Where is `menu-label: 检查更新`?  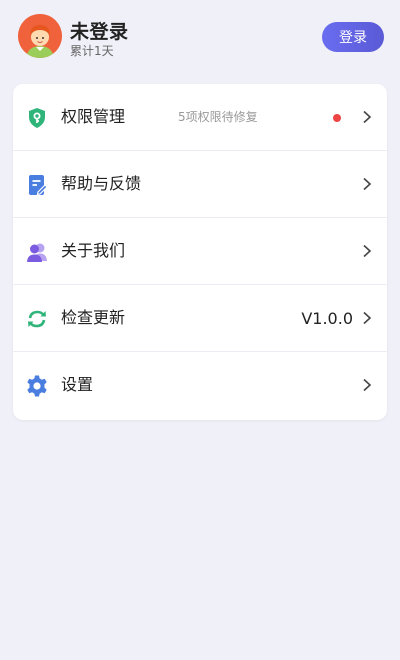 menu-label: 检查更新 is located at coordinates (93, 317).